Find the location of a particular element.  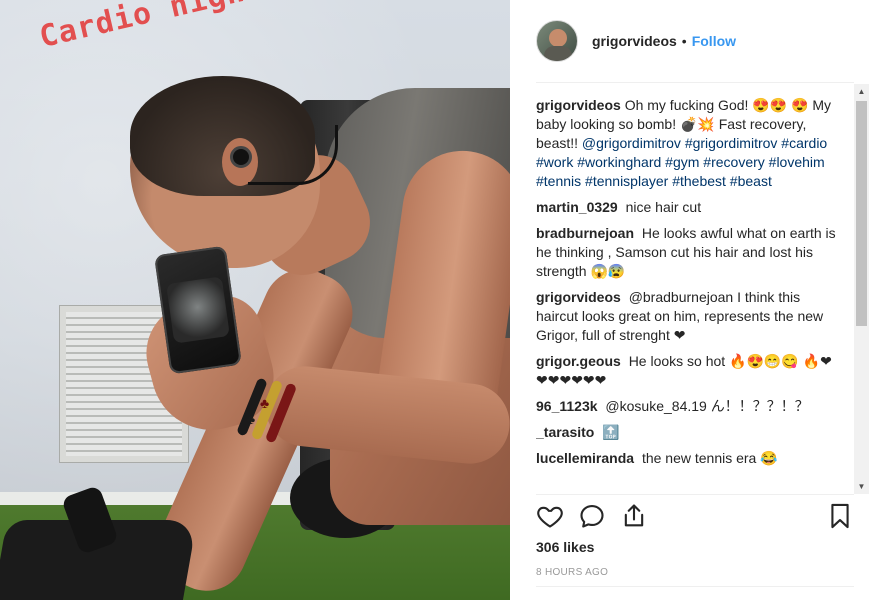

comment-item: _tarasito 🔝 is located at coordinates (686, 432).